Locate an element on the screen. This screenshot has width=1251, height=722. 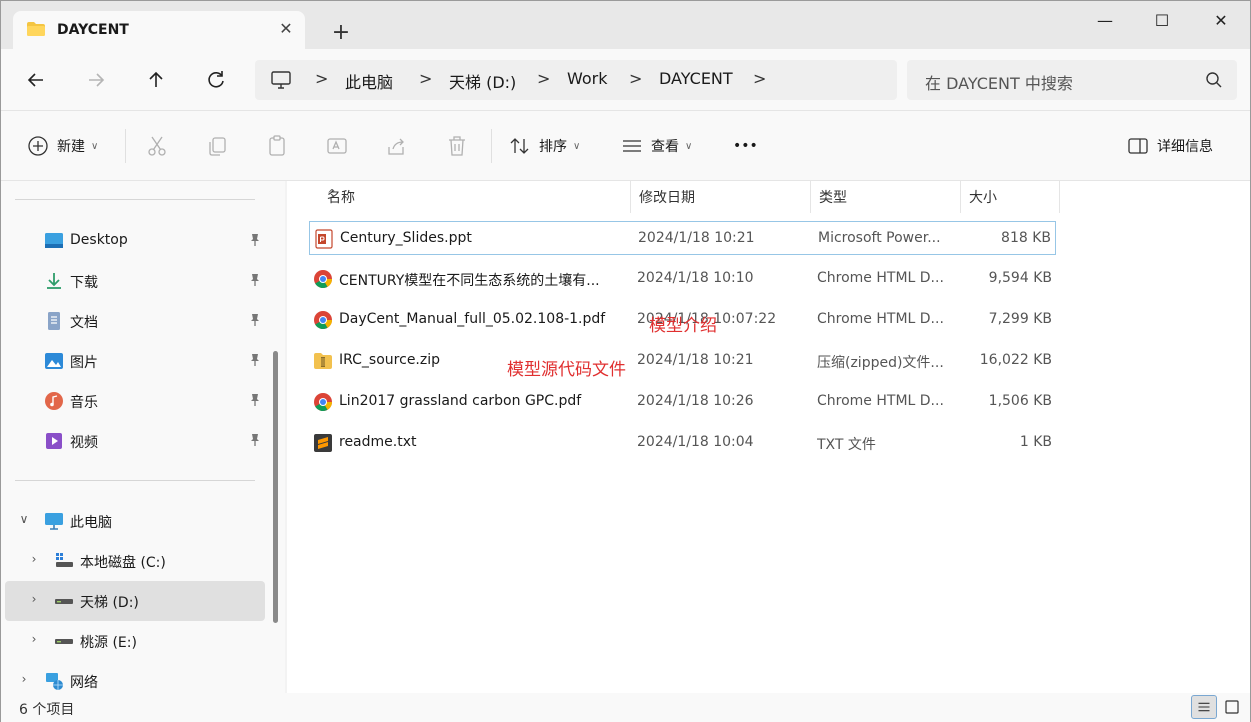
tab-close-button: ✕ is located at coordinates (286, 29).